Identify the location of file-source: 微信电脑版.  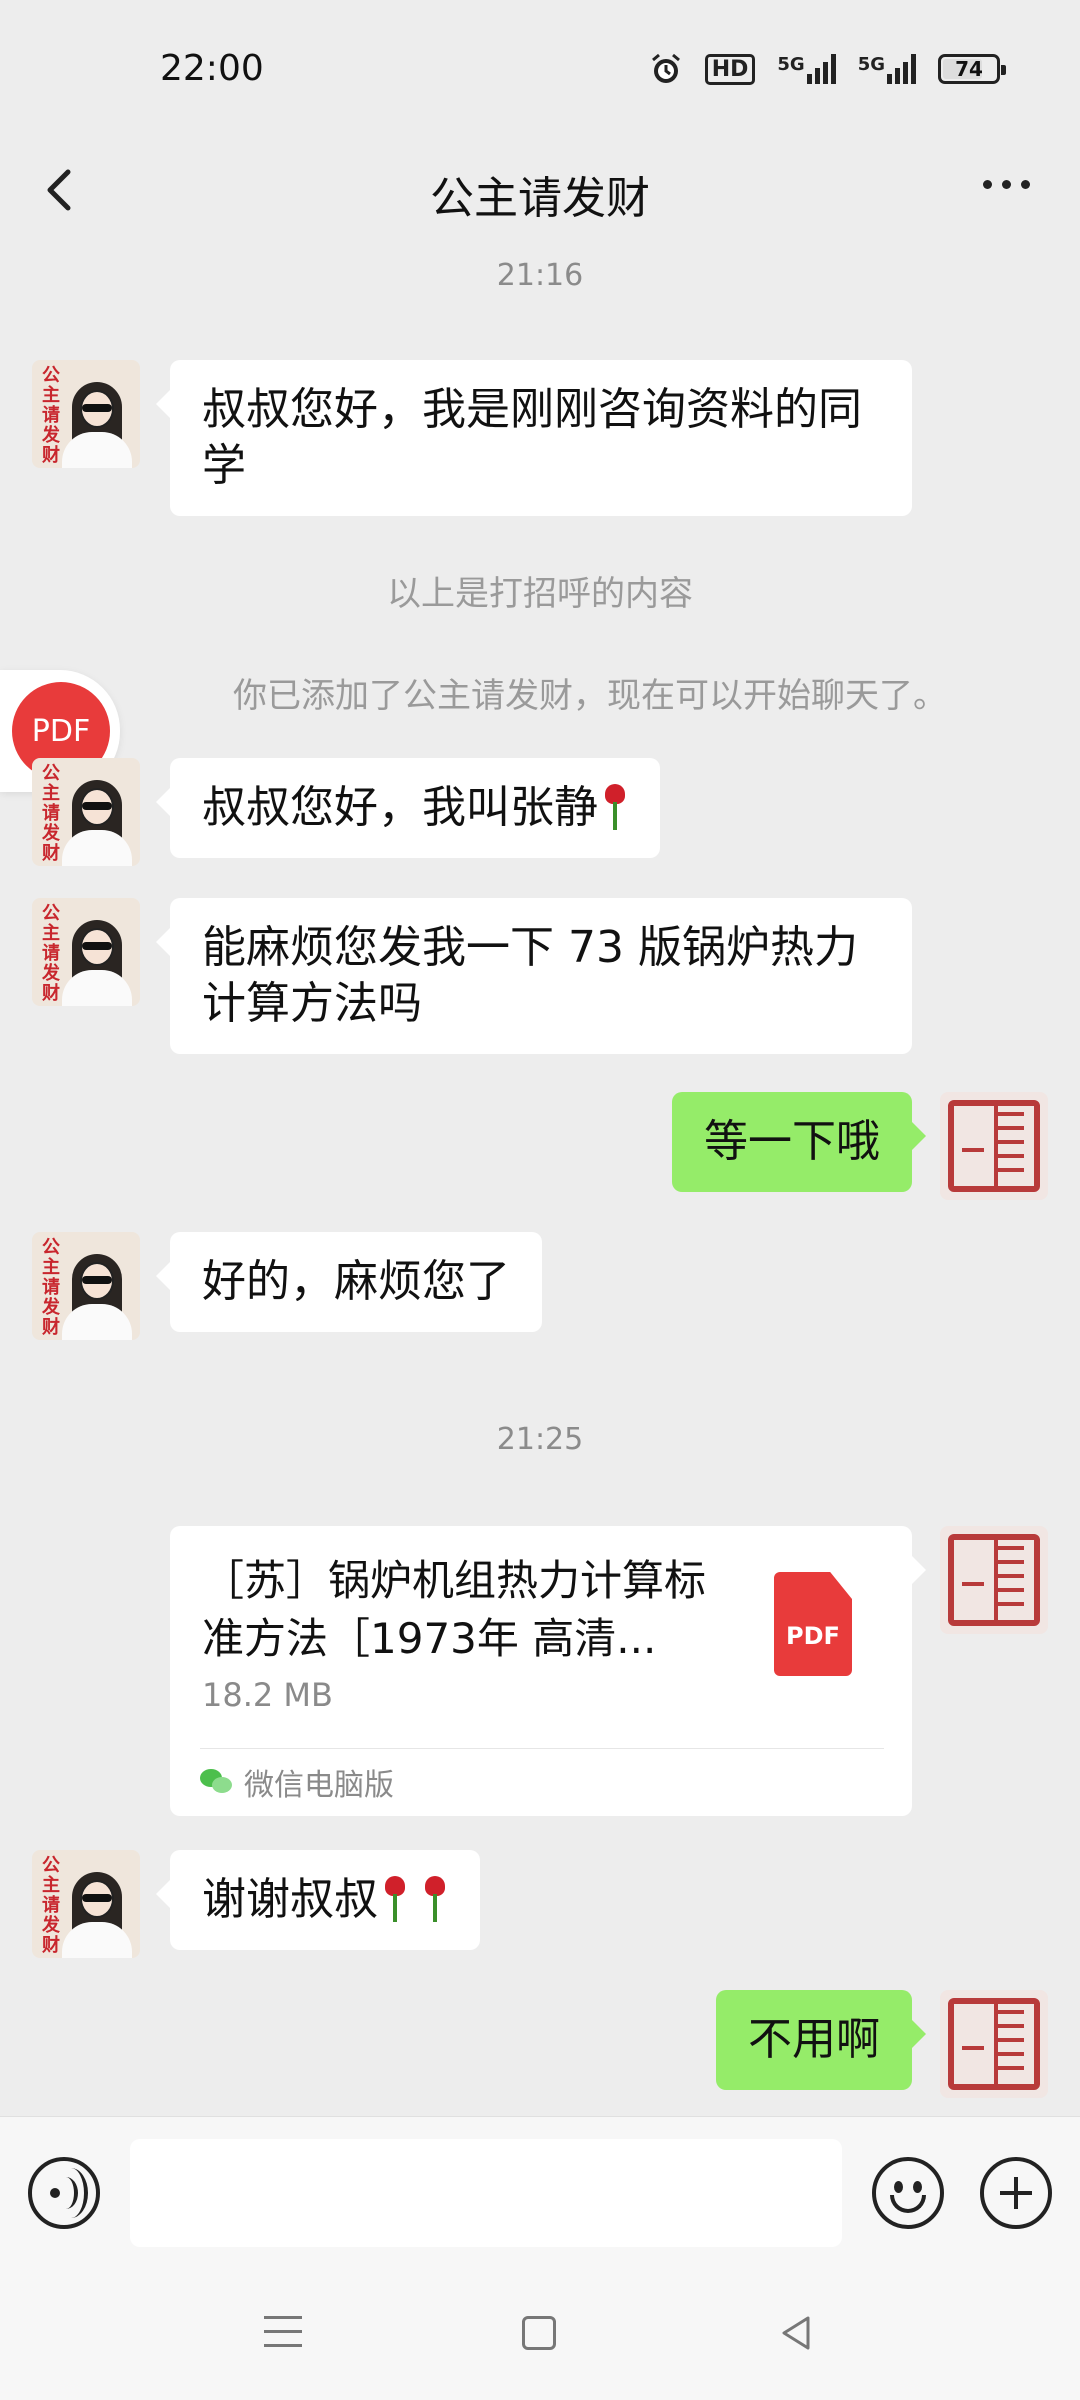
(297, 1782).